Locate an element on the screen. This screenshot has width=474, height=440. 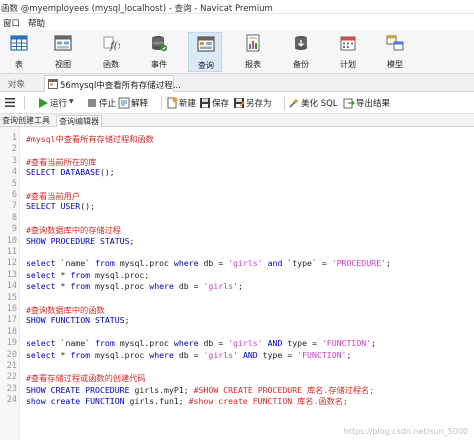
code-token: (); is located at coordinates (88, 206).